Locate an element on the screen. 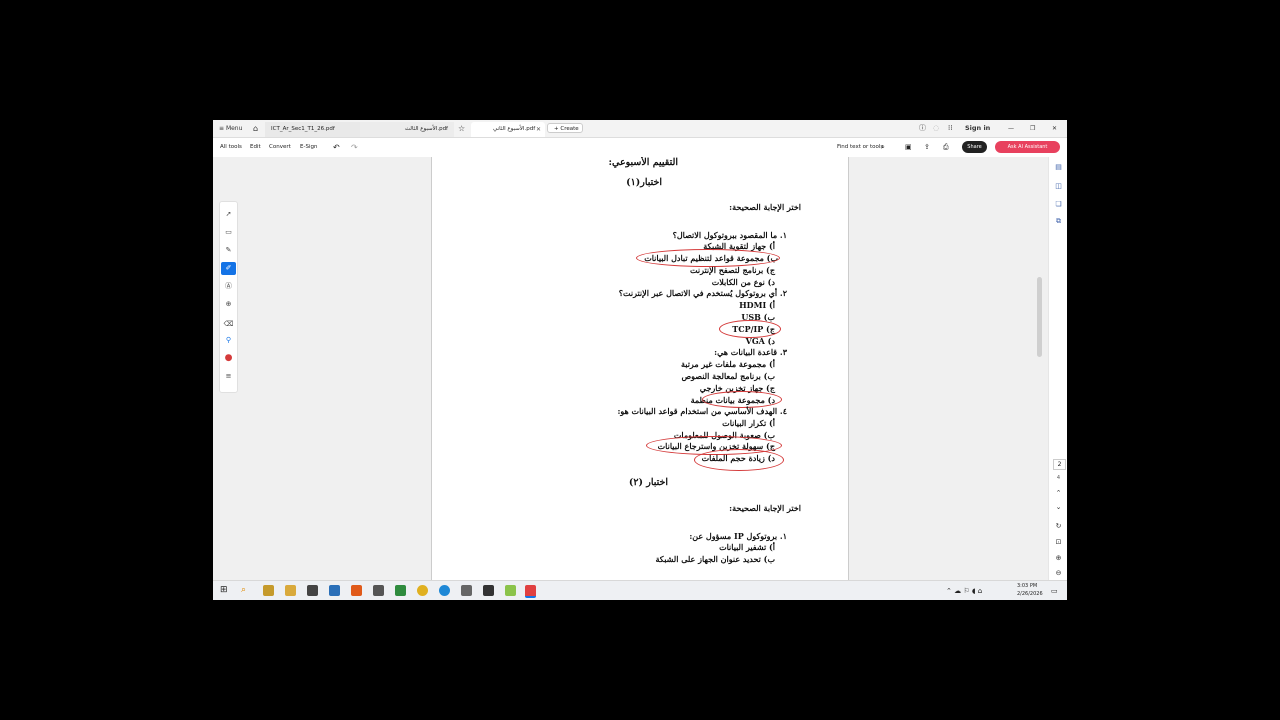 The image size is (1280, 720). question-5: ١. بروتوكول IP مسؤول عن: is located at coordinates (738, 536).